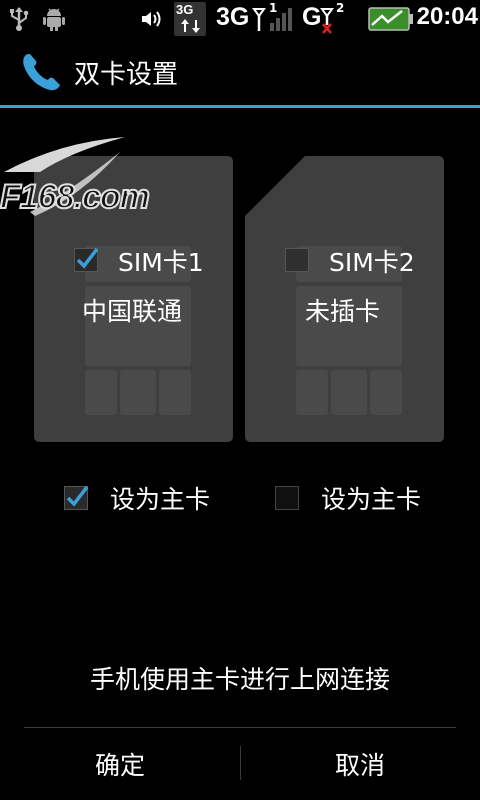 The width and height of the screenshot is (480, 800). I want to click on signal-sim2-icon, so click(327, 21).